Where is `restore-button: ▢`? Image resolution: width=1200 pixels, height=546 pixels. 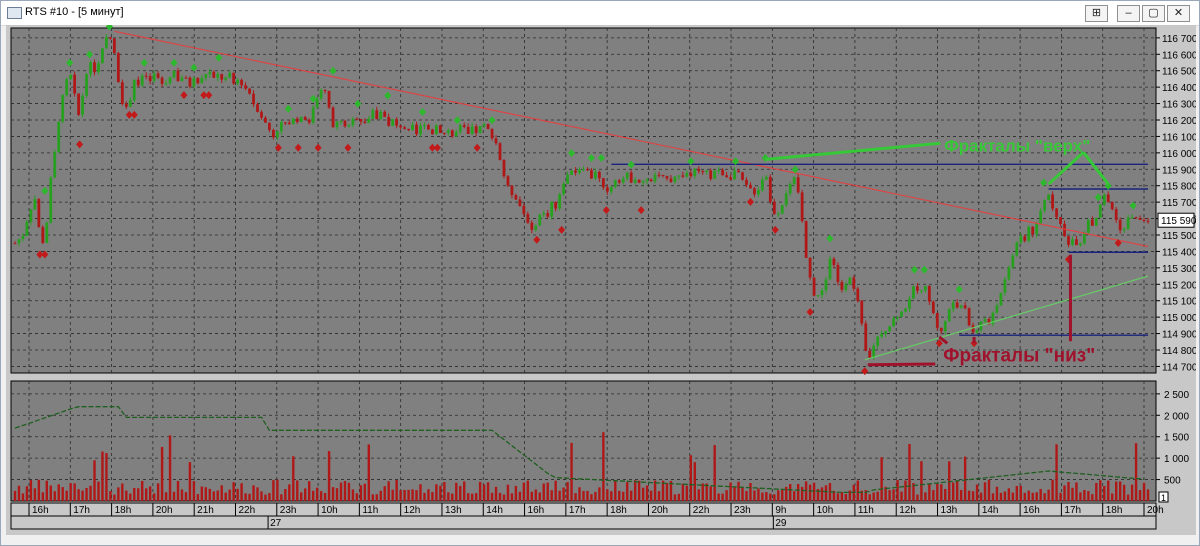
restore-button: ▢ is located at coordinates (1153, 13).